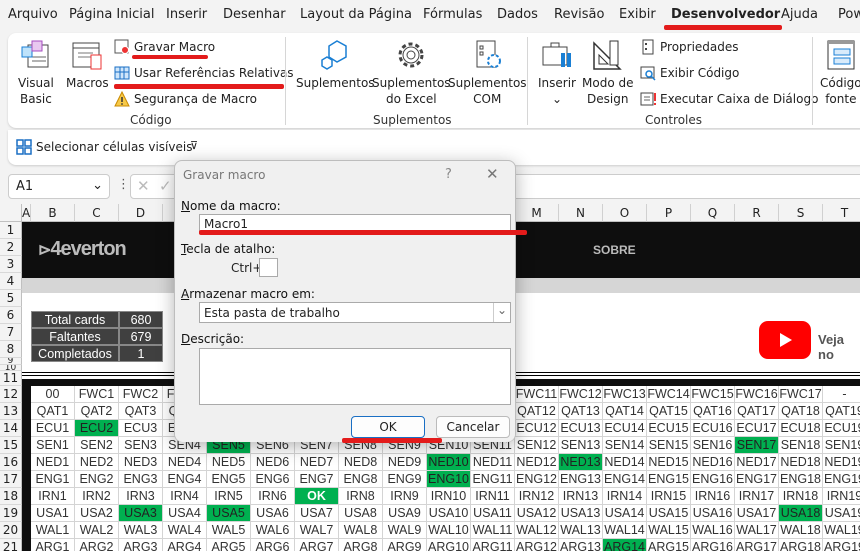 The image size is (860, 551). What do you see at coordinates (625, 394) in the screenshot?
I see `sticker-cell: FWC13` at bounding box center [625, 394].